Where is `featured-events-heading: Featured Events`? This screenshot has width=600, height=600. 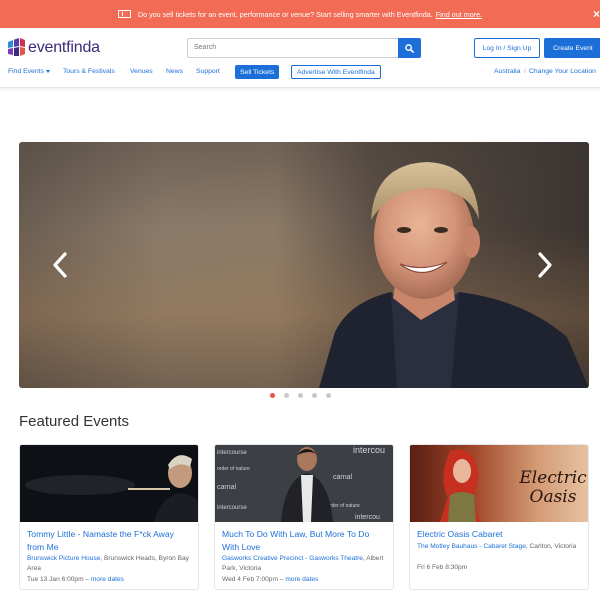 featured-events-heading: Featured Events is located at coordinates (74, 421).